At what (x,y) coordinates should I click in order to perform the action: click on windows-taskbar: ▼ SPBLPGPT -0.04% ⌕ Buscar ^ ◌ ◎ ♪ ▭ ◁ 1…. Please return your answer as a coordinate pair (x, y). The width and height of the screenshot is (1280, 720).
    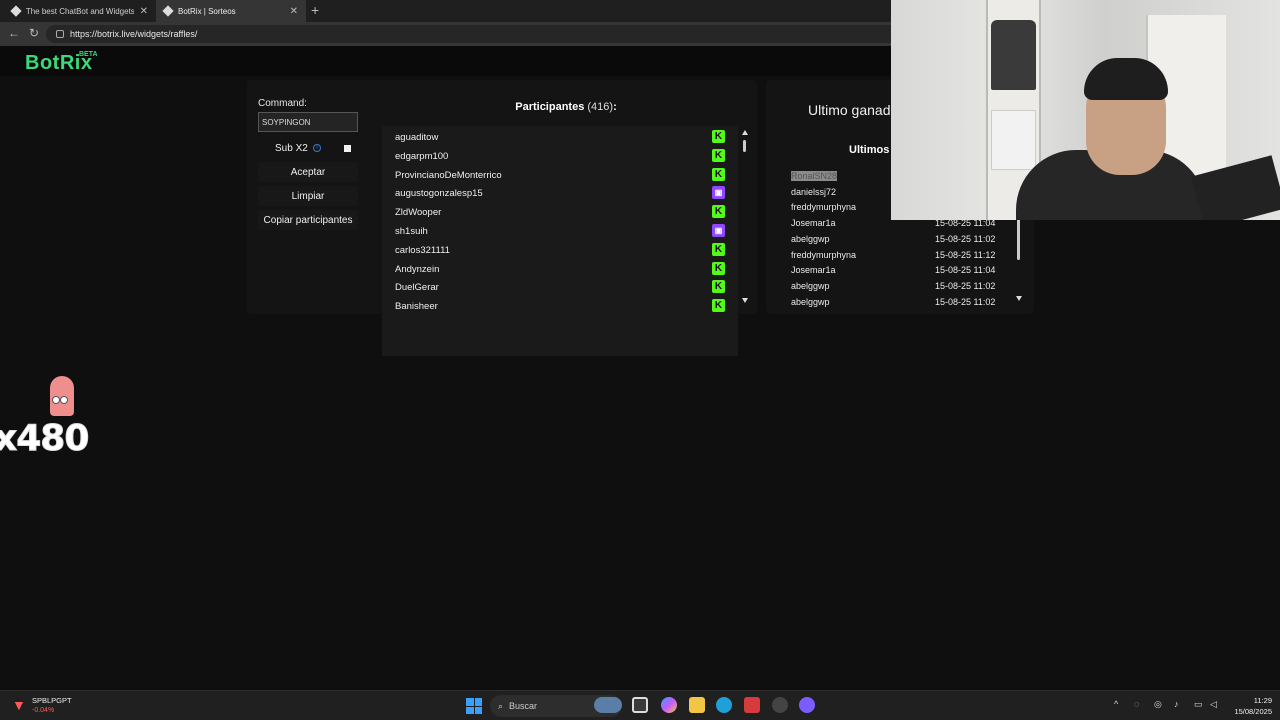
    Looking at the image, I should click on (640, 705).